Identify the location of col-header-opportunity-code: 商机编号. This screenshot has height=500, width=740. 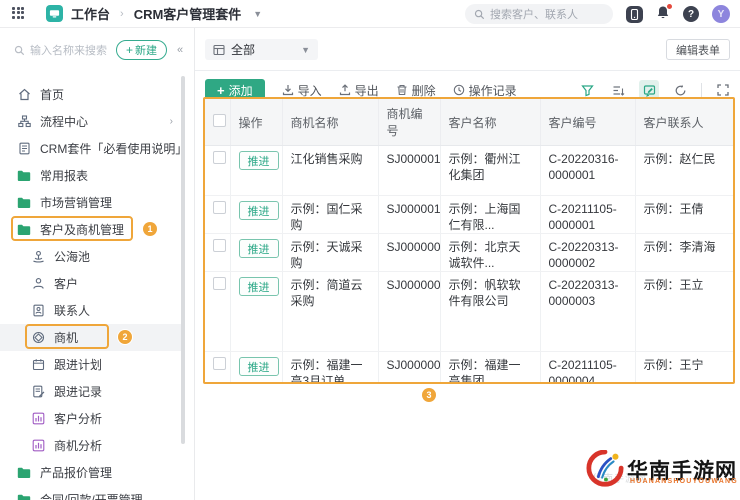
(409, 122).